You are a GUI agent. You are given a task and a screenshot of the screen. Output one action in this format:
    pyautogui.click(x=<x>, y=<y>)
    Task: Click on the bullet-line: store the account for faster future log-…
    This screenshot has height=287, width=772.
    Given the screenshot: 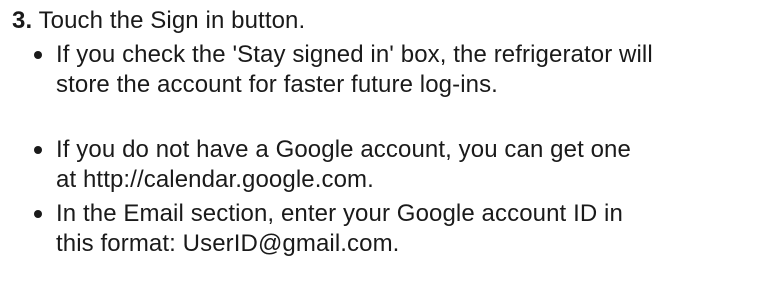 What is the action you would take?
    pyautogui.click(x=277, y=84)
    